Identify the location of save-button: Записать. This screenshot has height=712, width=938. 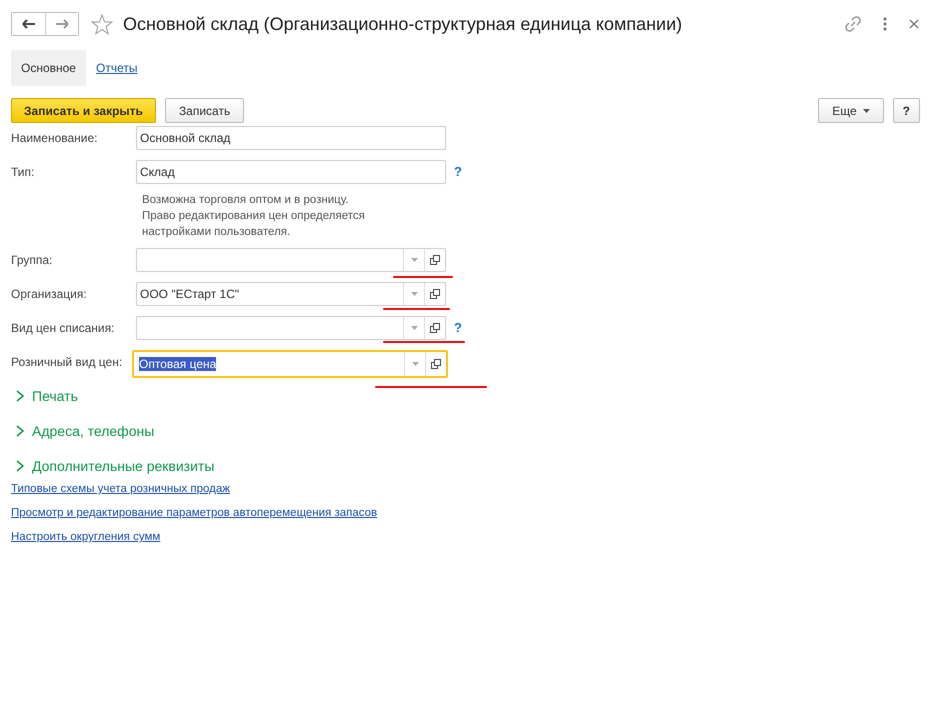
(204, 110).